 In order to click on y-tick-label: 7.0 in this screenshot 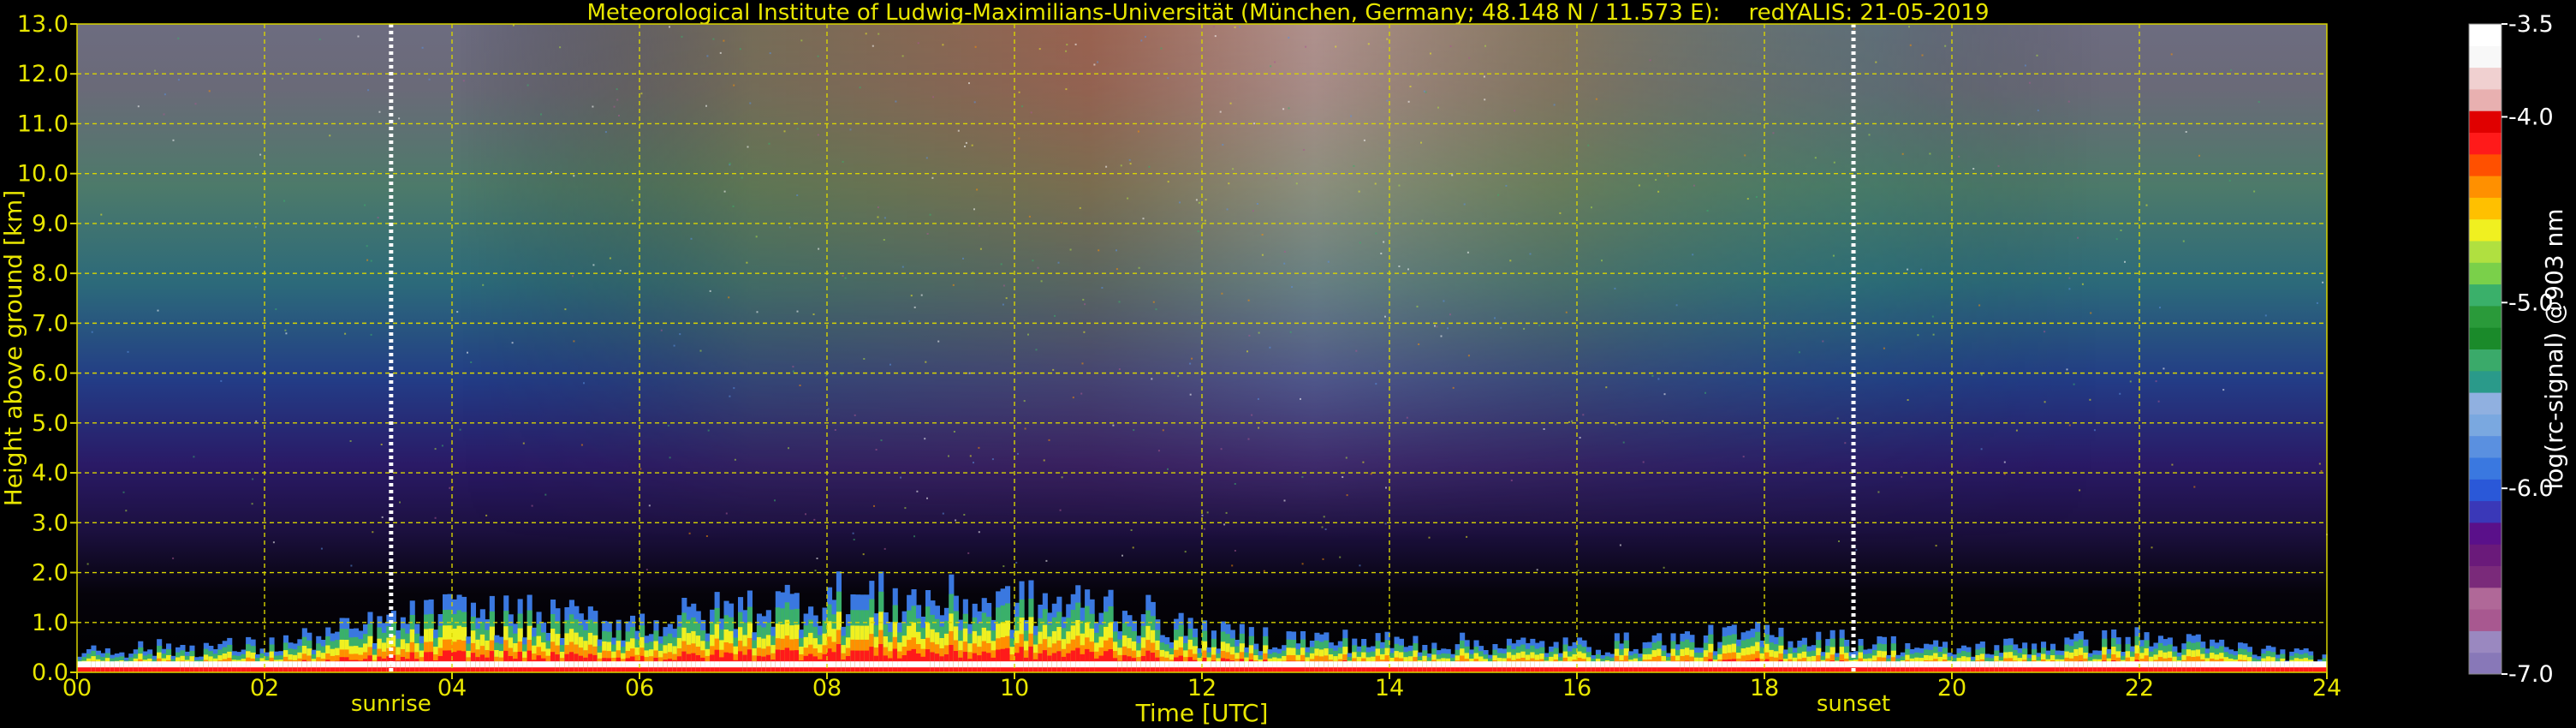, I will do `click(50, 323)`.